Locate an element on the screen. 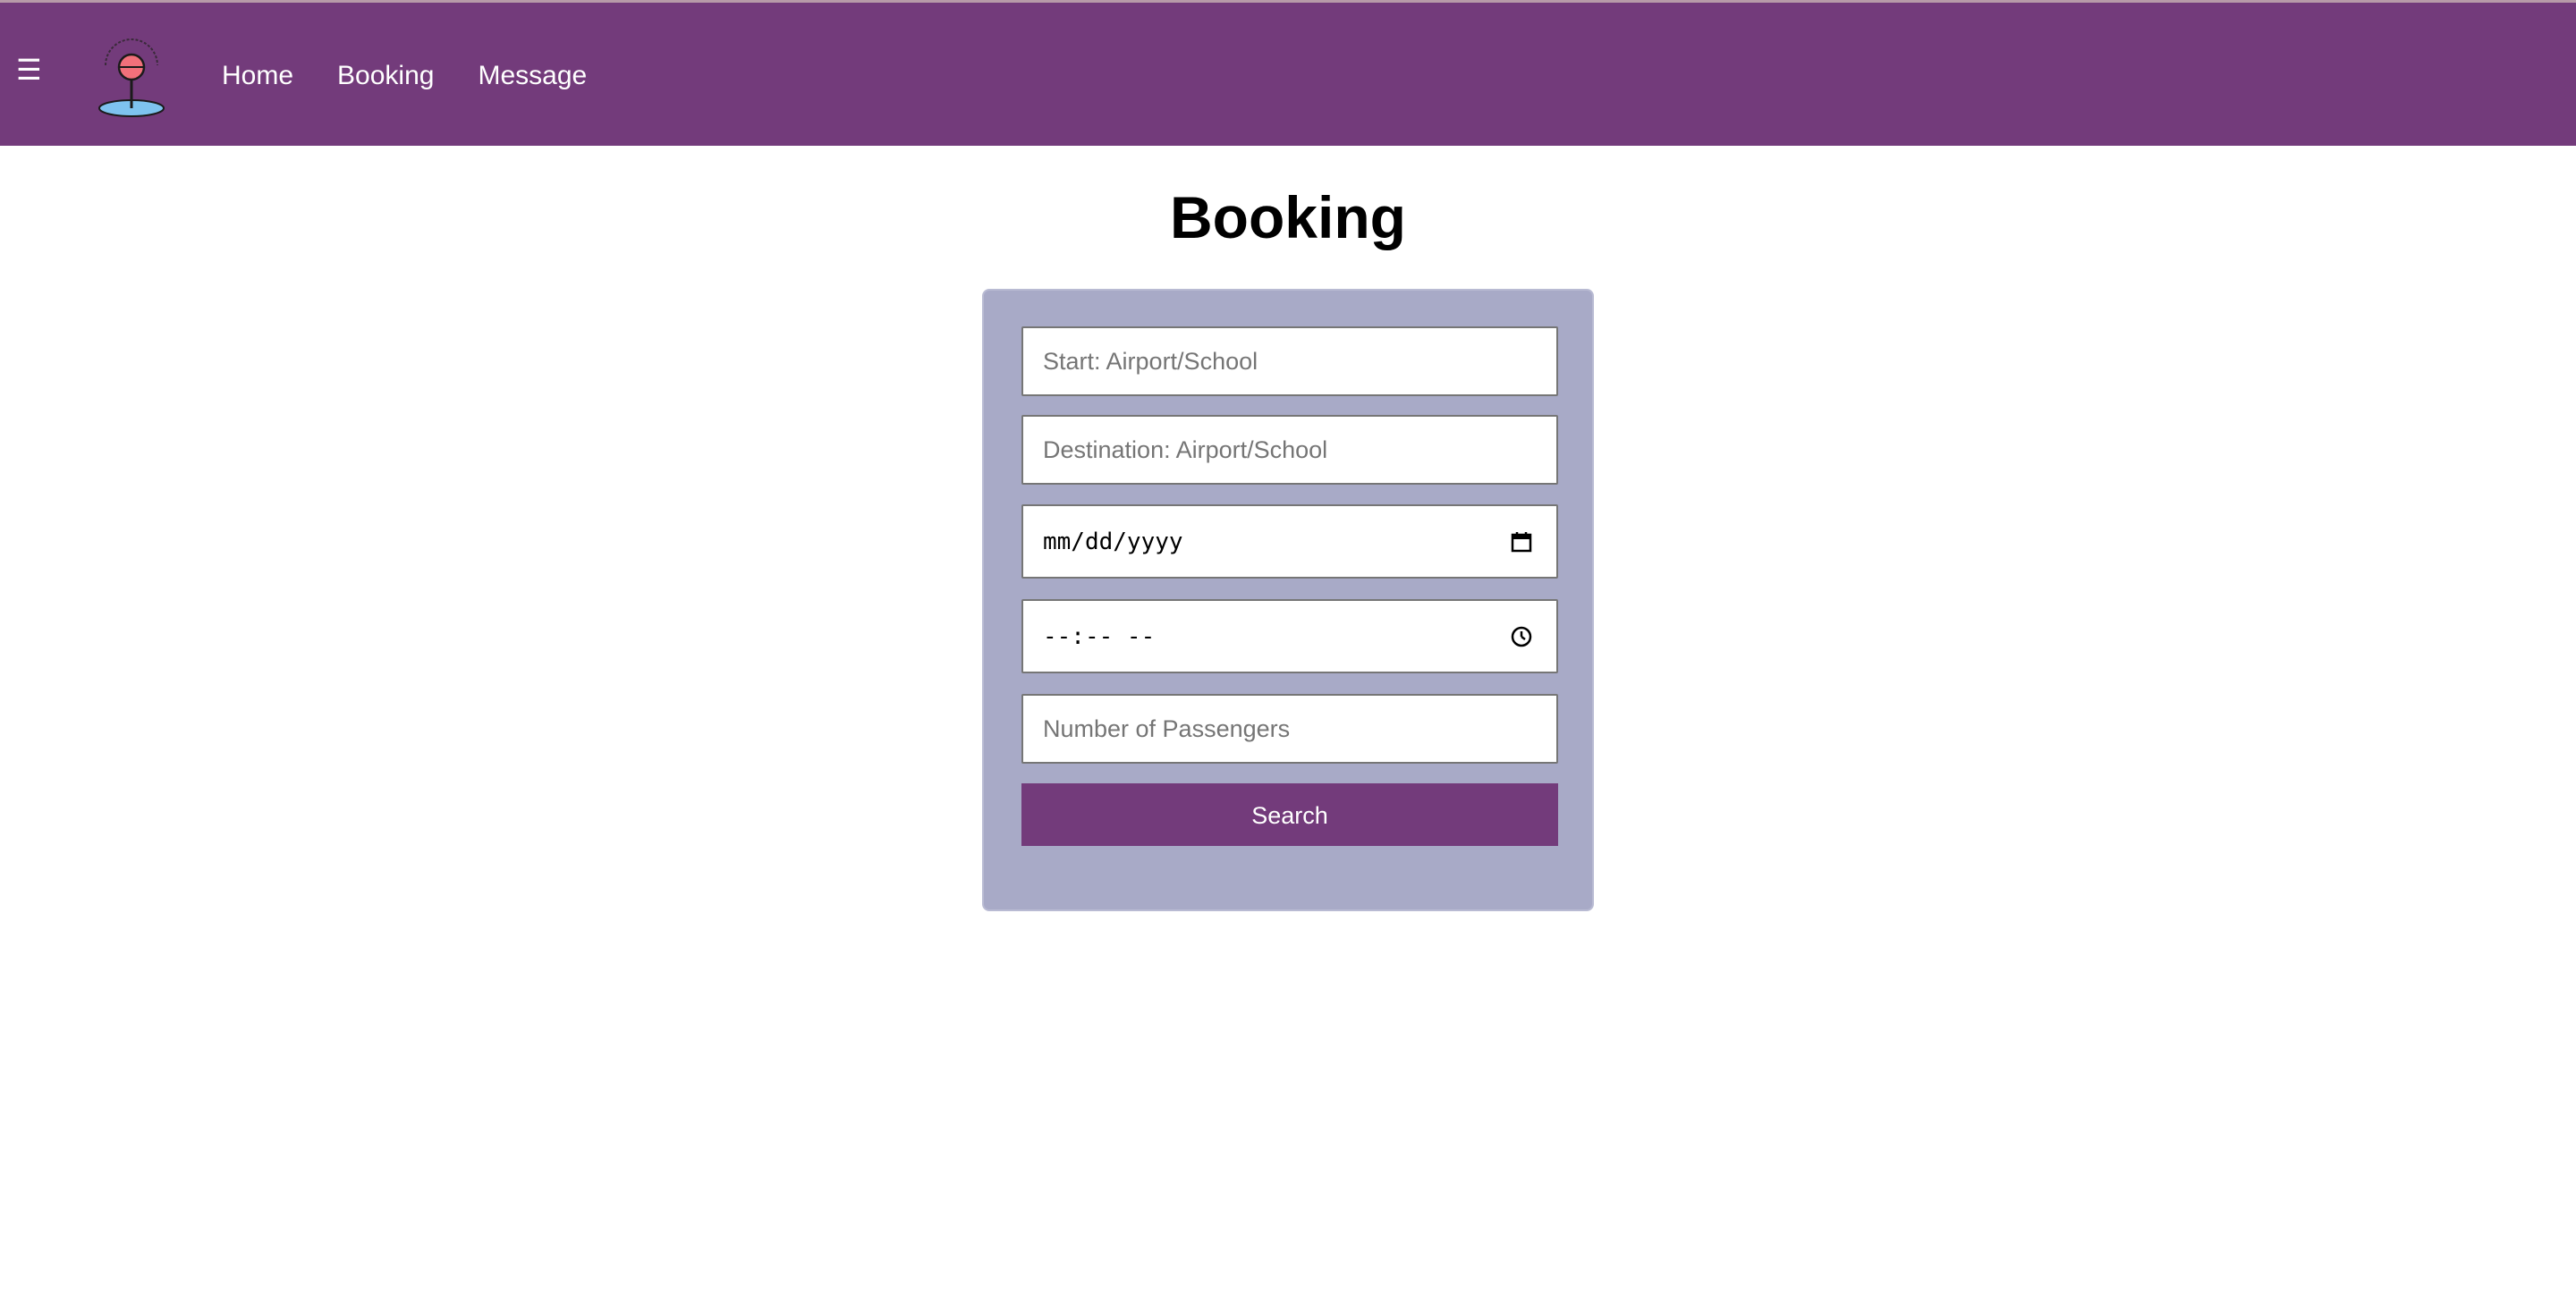 This screenshot has width=2576, height=1302. time-field: --:-- -- is located at coordinates (1289, 636).